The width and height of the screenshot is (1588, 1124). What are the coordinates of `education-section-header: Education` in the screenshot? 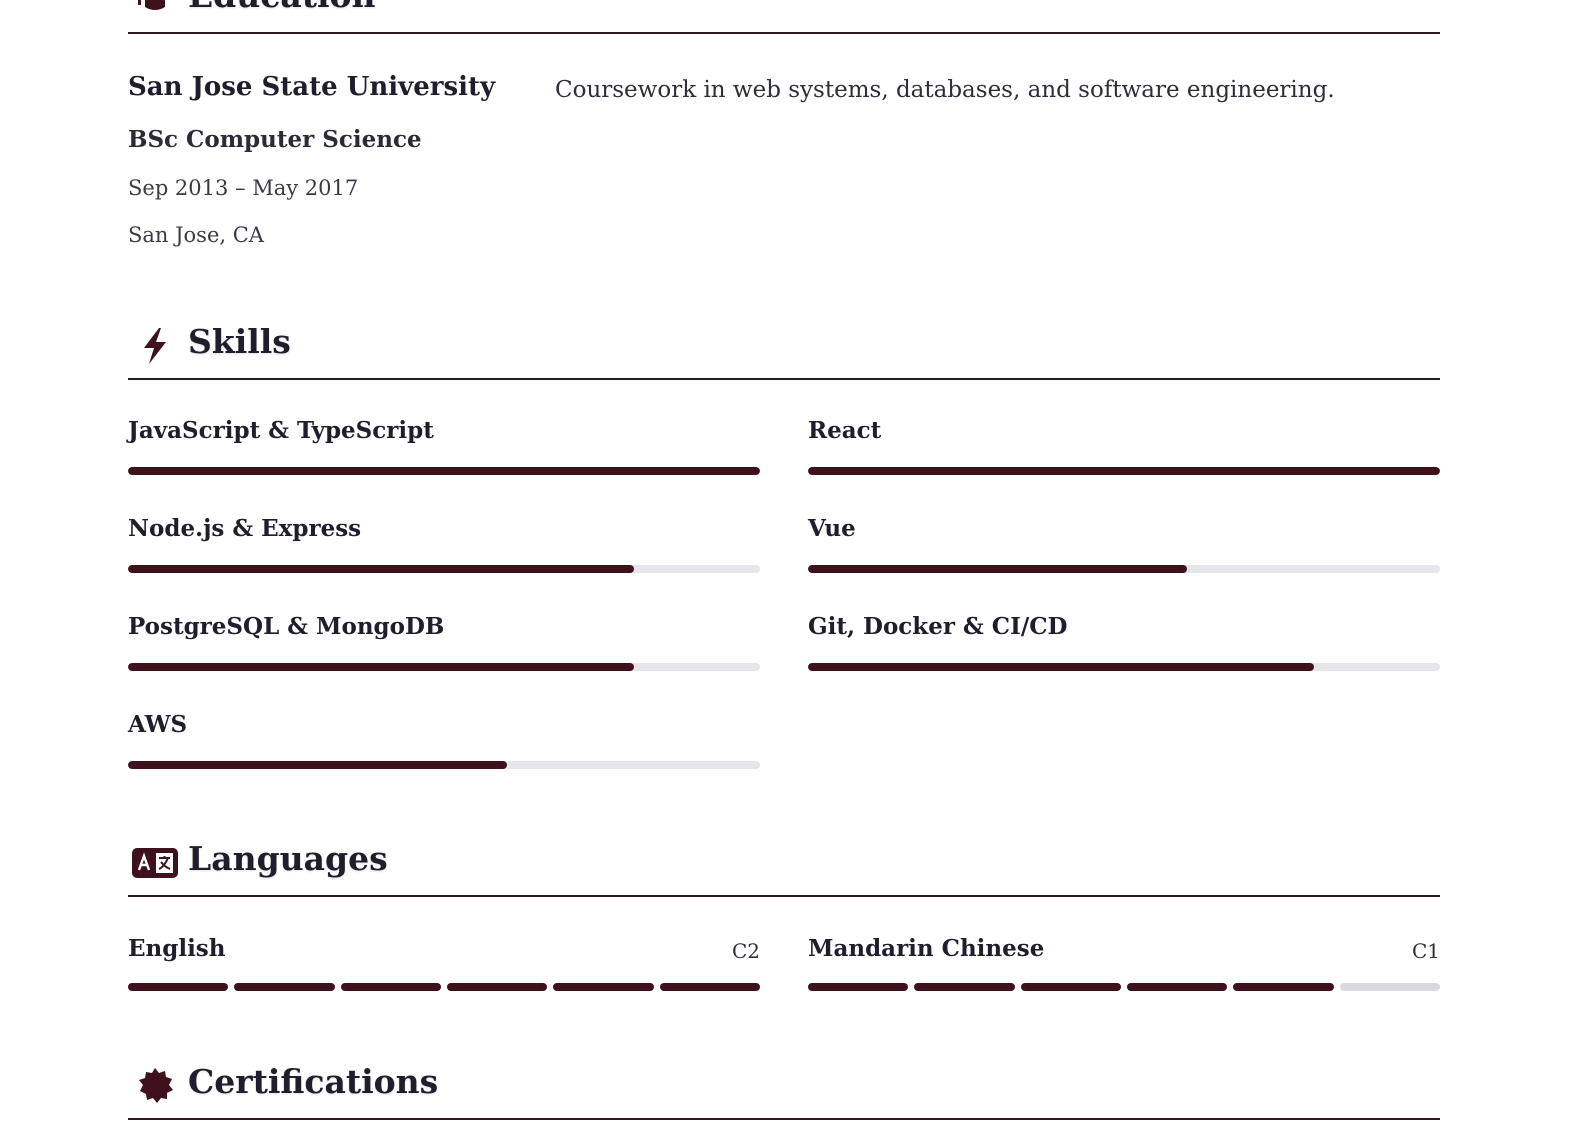 It's located at (784, 17).